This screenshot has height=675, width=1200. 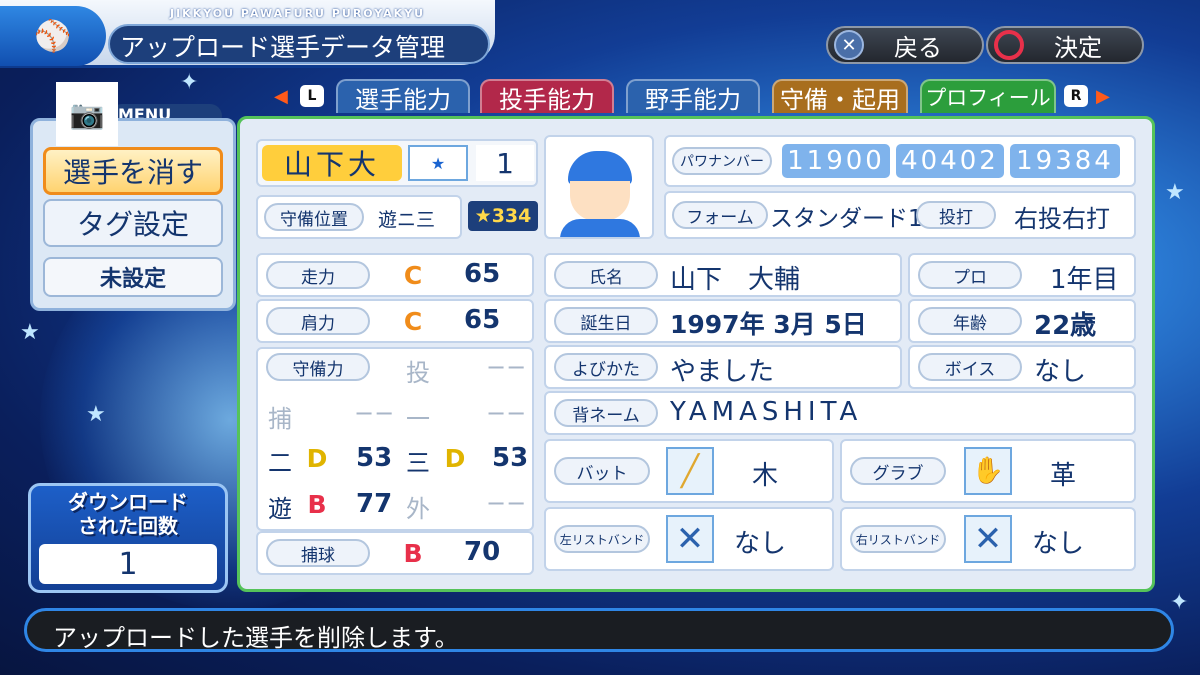 What do you see at coordinates (256, 638) in the screenshot?
I see `message-text: アップロードした選手を削除します。` at bounding box center [256, 638].